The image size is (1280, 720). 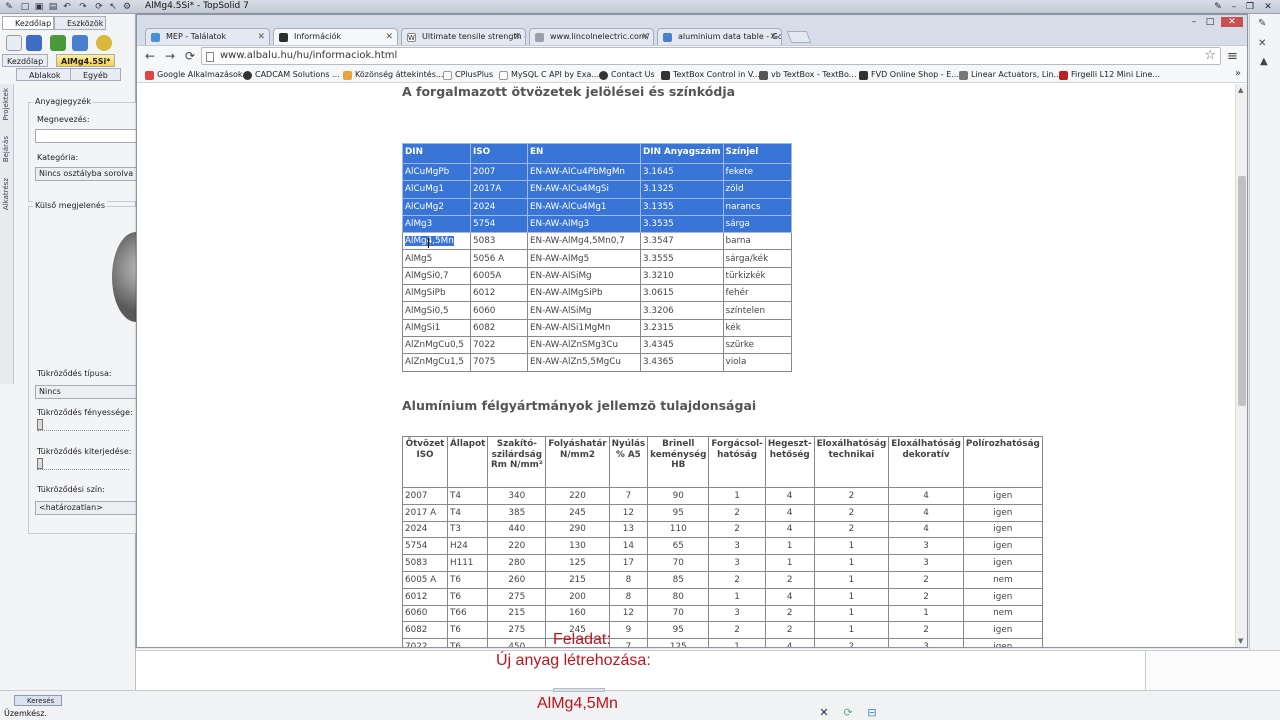 What do you see at coordinates (25, 7) in the screenshot?
I see `new-file-icon: □` at bounding box center [25, 7].